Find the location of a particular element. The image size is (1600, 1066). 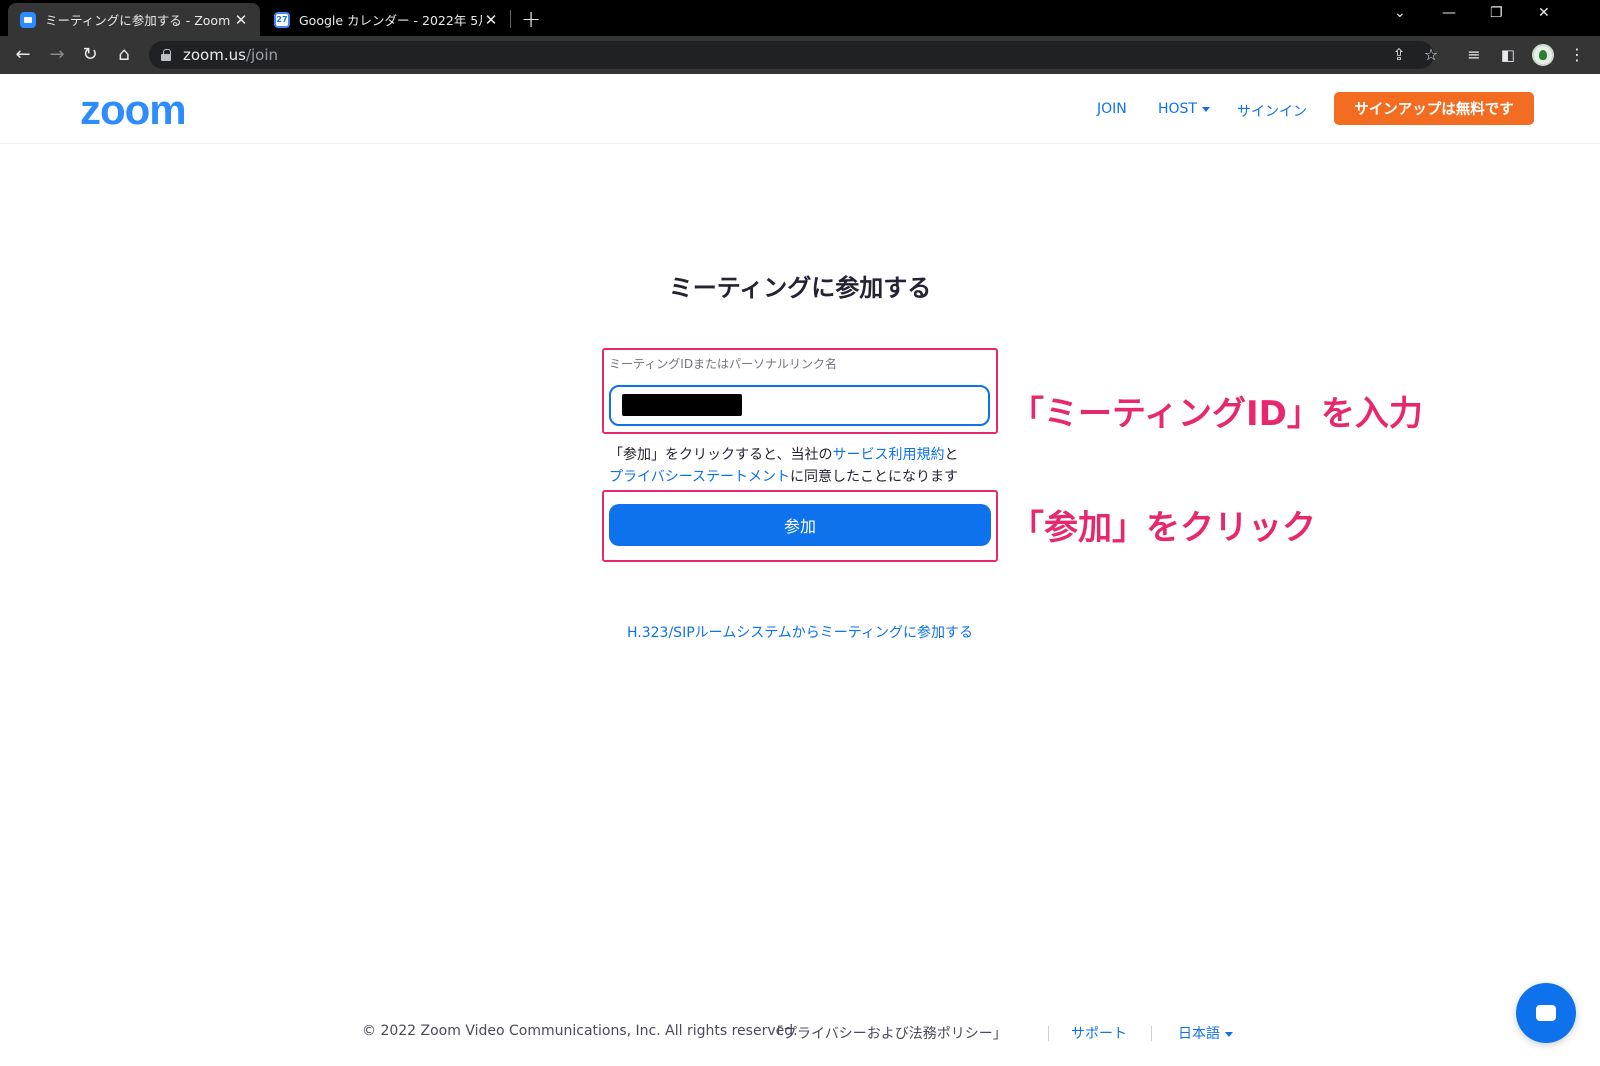

zoom-logo: zoom is located at coordinates (133, 110).